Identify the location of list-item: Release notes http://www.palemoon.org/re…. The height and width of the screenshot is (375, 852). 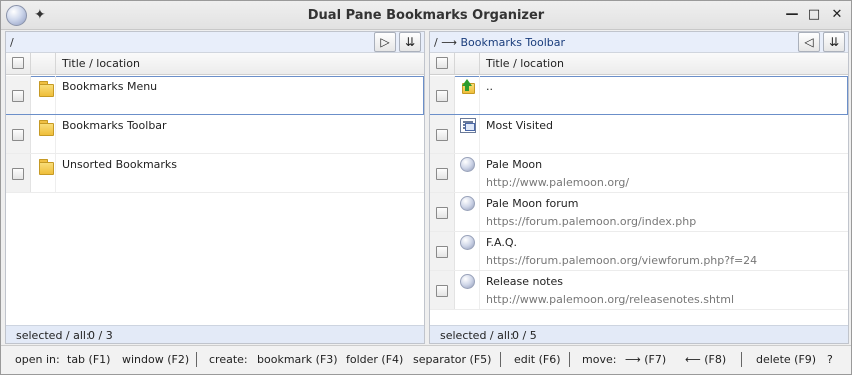
(639, 290).